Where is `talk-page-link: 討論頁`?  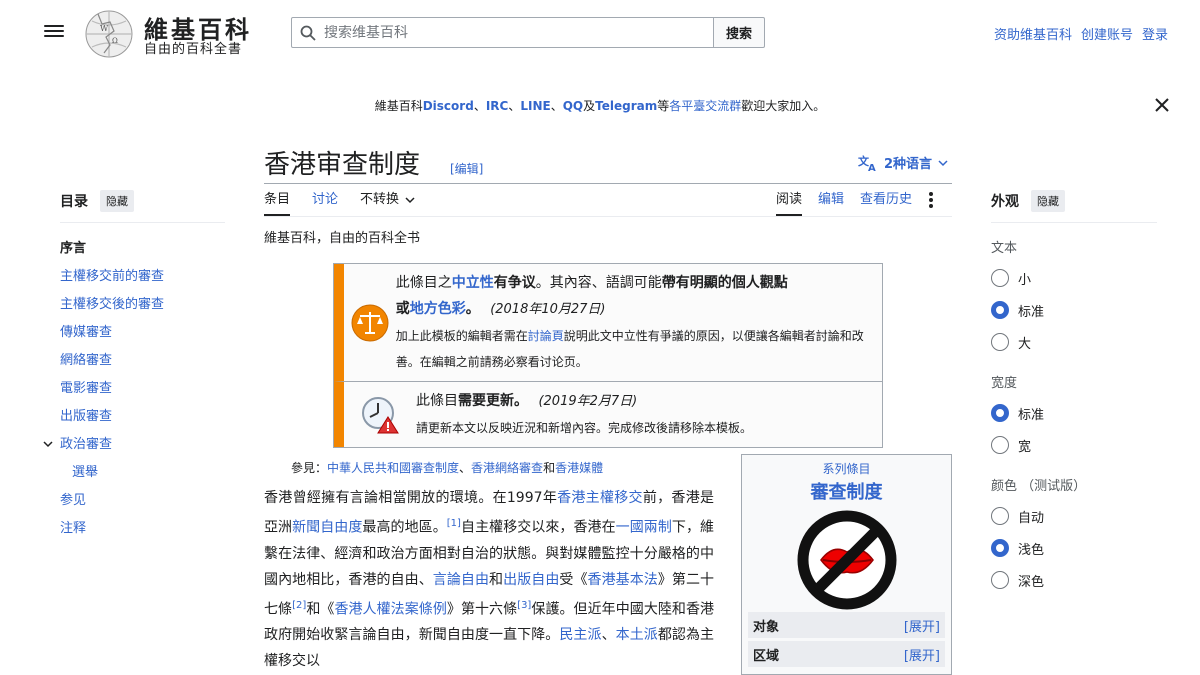 talk-page-link: 討論頁 is located at coordinates (546, 336).